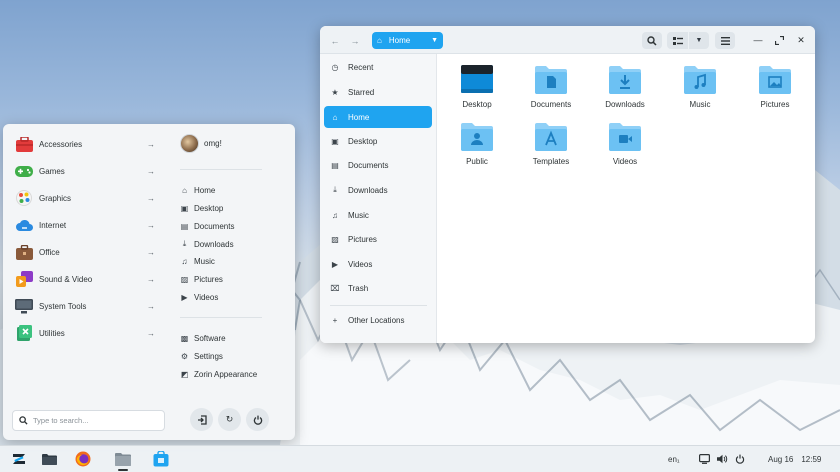  Describe the element at coordinates (758, 40) in the screenshot. I see `minimize-button: —` at that location.